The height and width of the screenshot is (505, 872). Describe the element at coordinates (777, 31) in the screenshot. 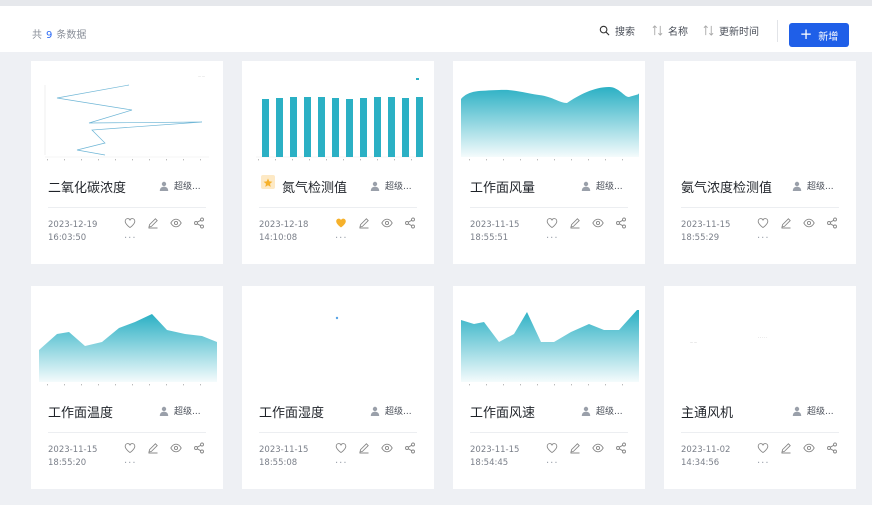

I see `toolbar-divider` at that location.